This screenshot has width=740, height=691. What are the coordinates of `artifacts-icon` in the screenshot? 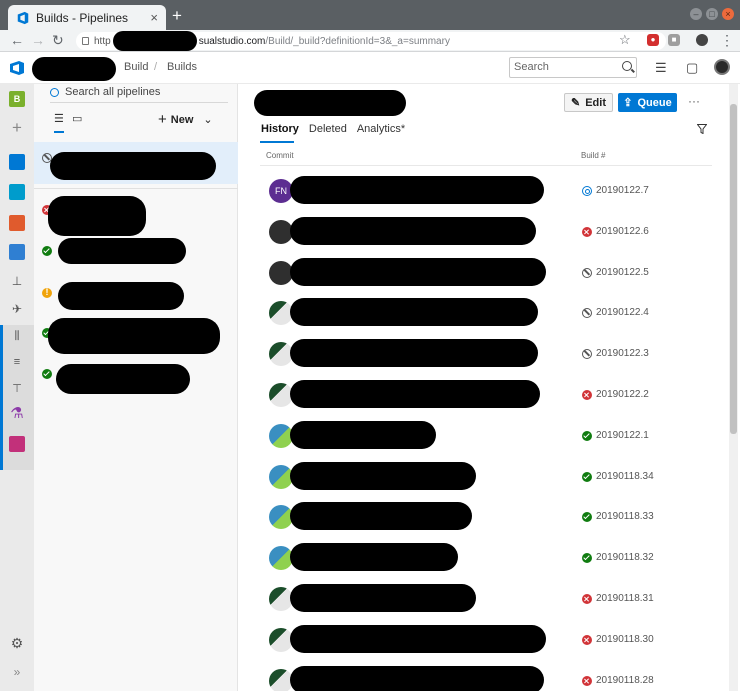 It's located at (17, 444).